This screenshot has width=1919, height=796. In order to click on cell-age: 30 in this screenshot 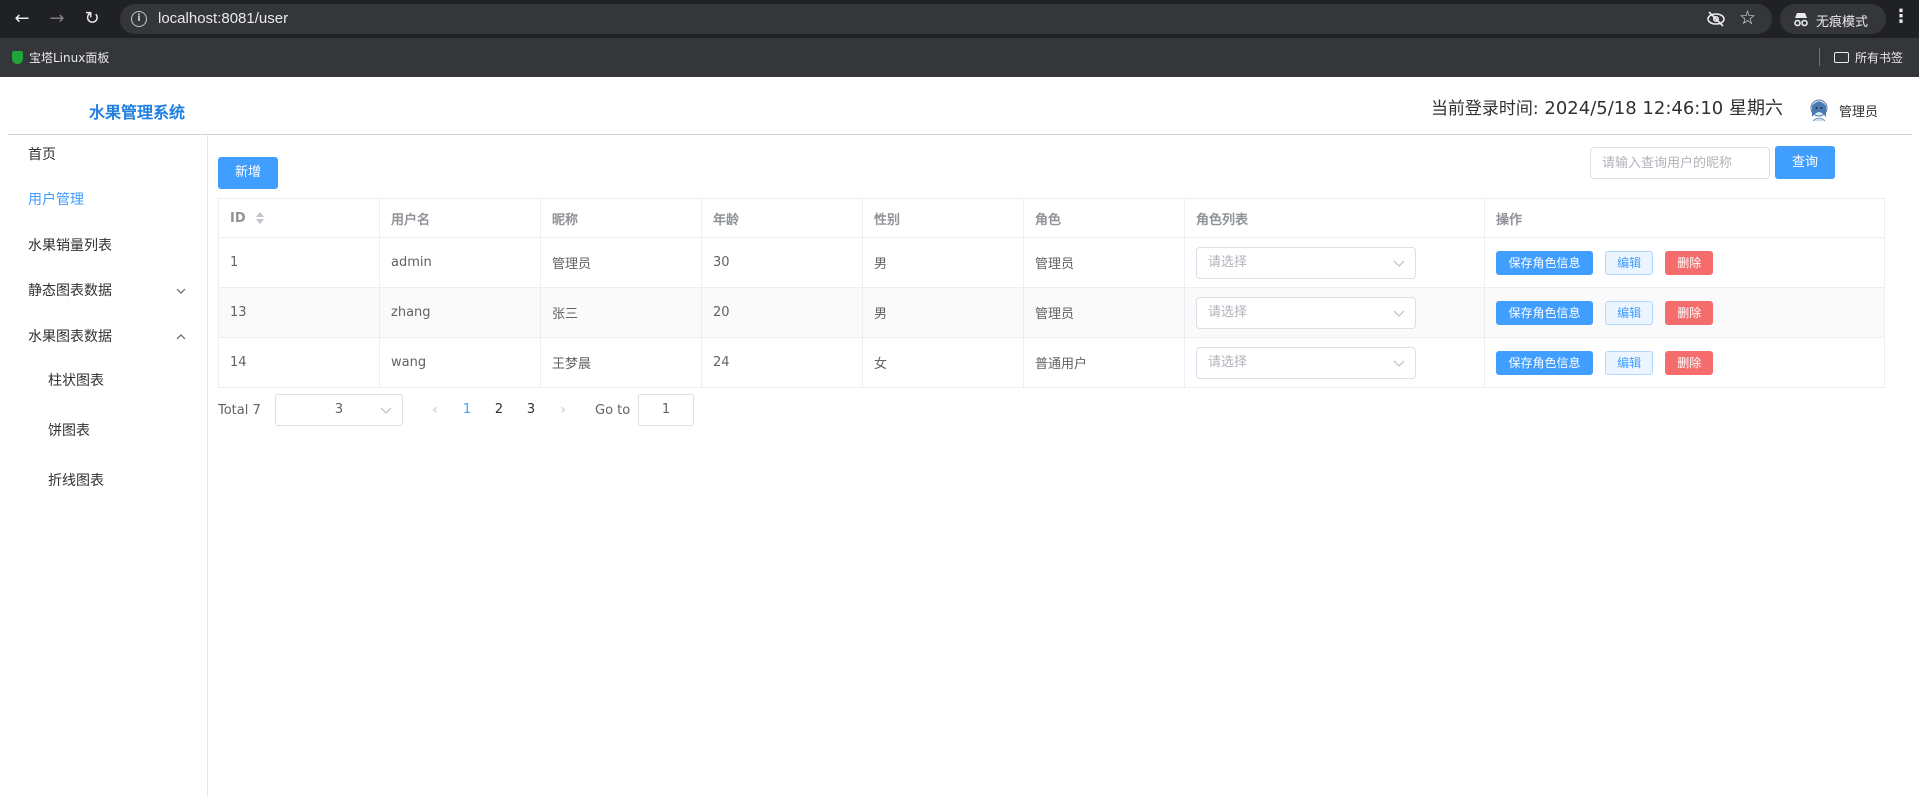, I will do `click(782, 262)`.